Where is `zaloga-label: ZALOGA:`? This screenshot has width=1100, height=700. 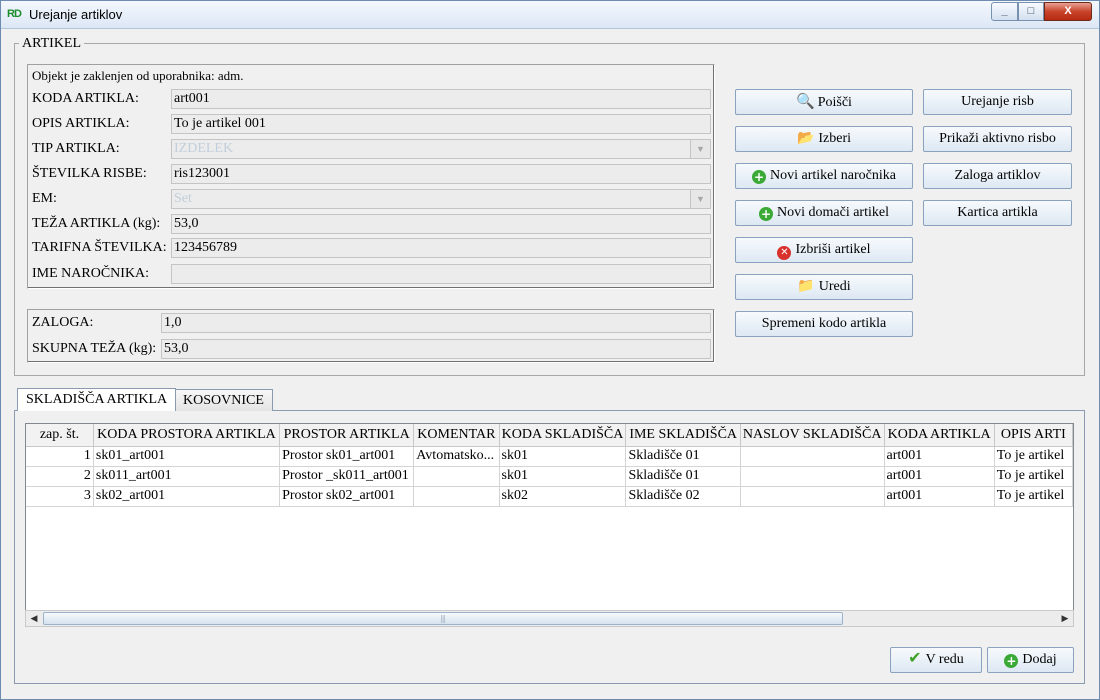 zaloga-label: ZALOGA: is located at coordinates (63, 322).